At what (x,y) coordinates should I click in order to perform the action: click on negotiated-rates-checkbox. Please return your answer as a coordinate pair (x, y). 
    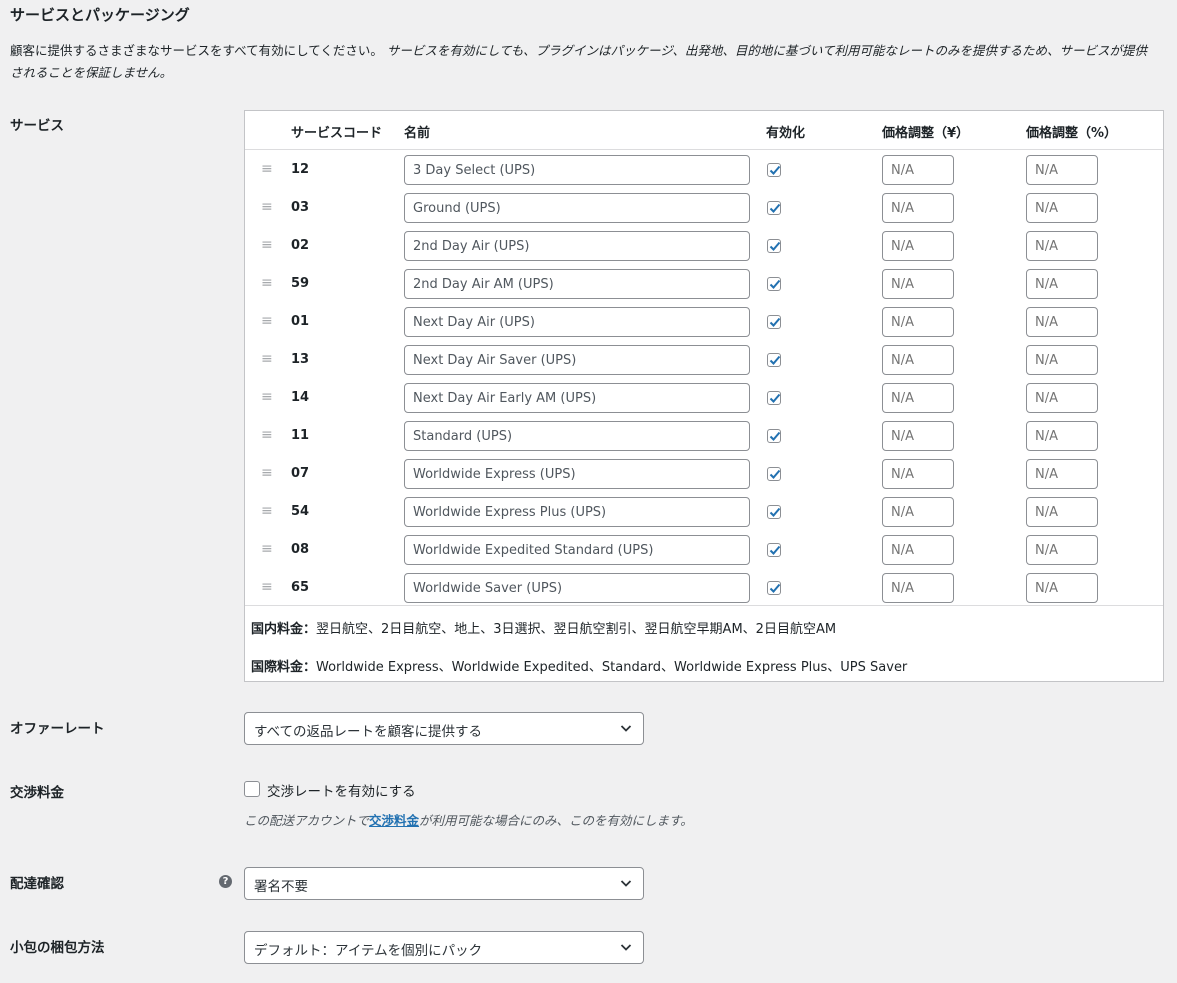
    Looking at the image, I should click on (252, 789).